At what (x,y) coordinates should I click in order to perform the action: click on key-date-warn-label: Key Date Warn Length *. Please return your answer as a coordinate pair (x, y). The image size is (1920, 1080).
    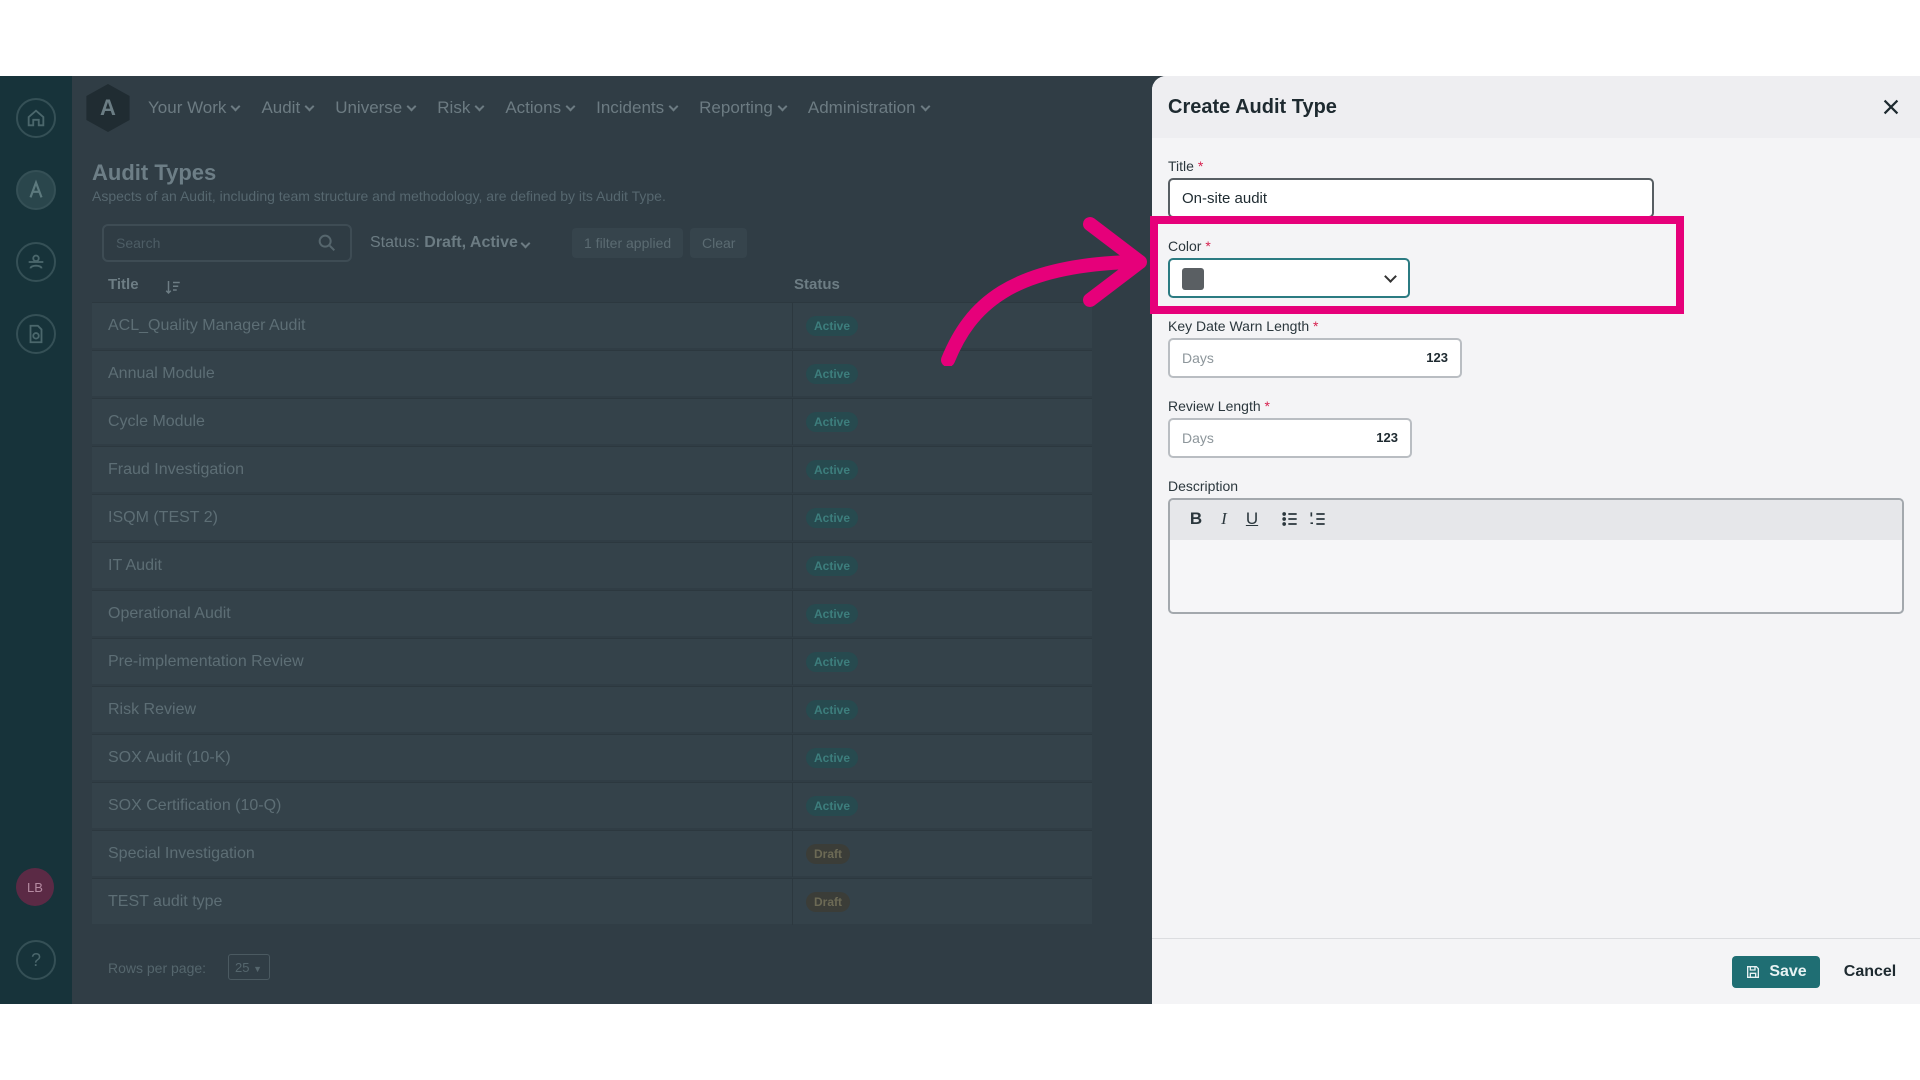
    Looking at the image, I should click on (1243, 326).